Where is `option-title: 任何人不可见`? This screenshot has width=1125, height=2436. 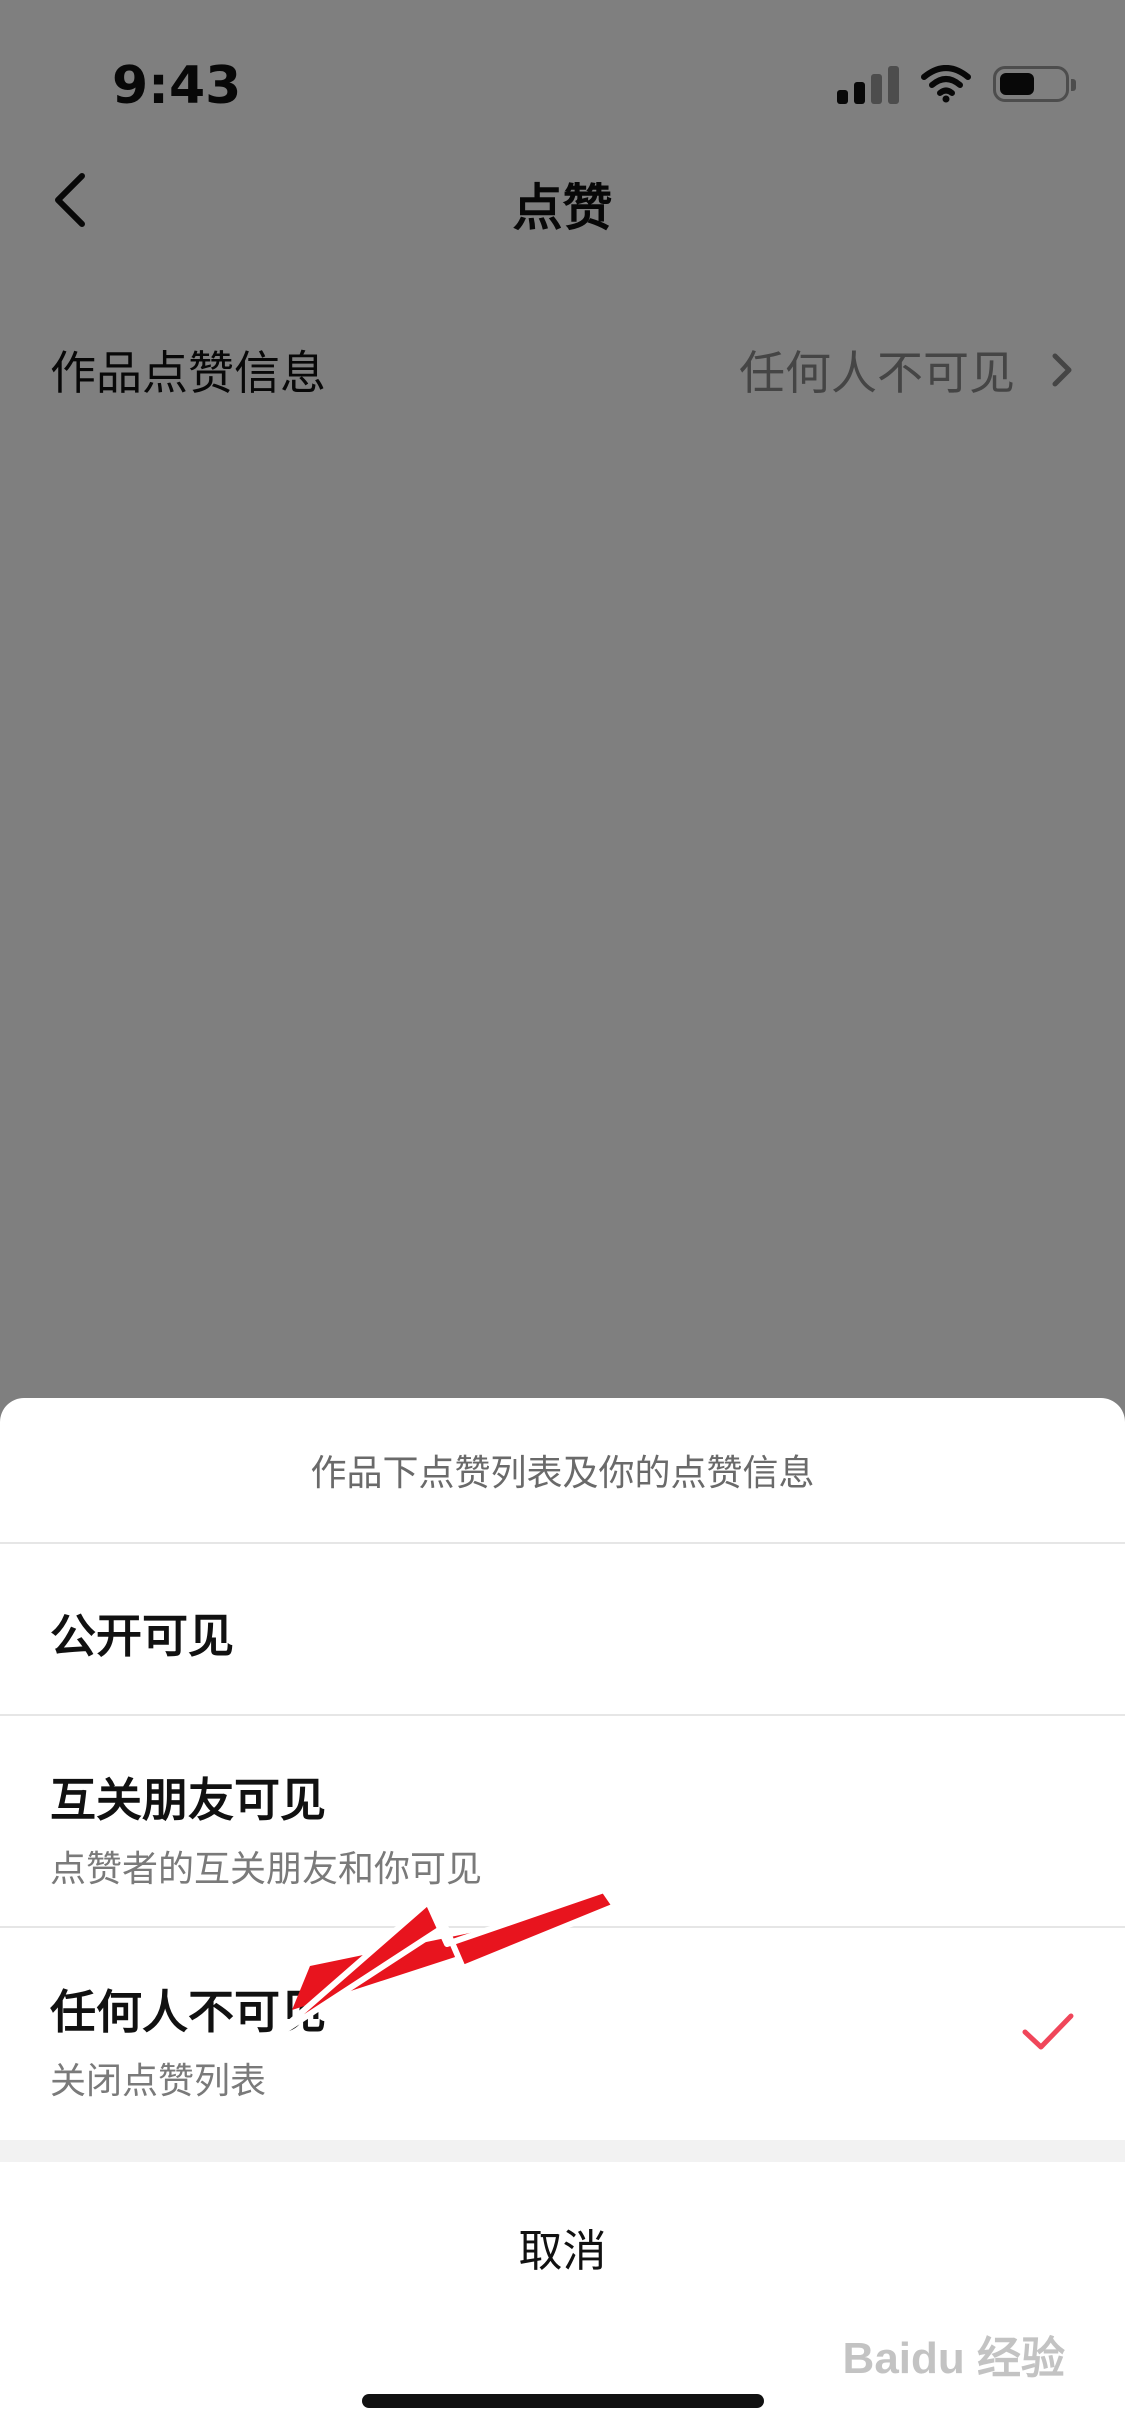
option-title: 任何人不可见 is located at coordinates (188, 2012).